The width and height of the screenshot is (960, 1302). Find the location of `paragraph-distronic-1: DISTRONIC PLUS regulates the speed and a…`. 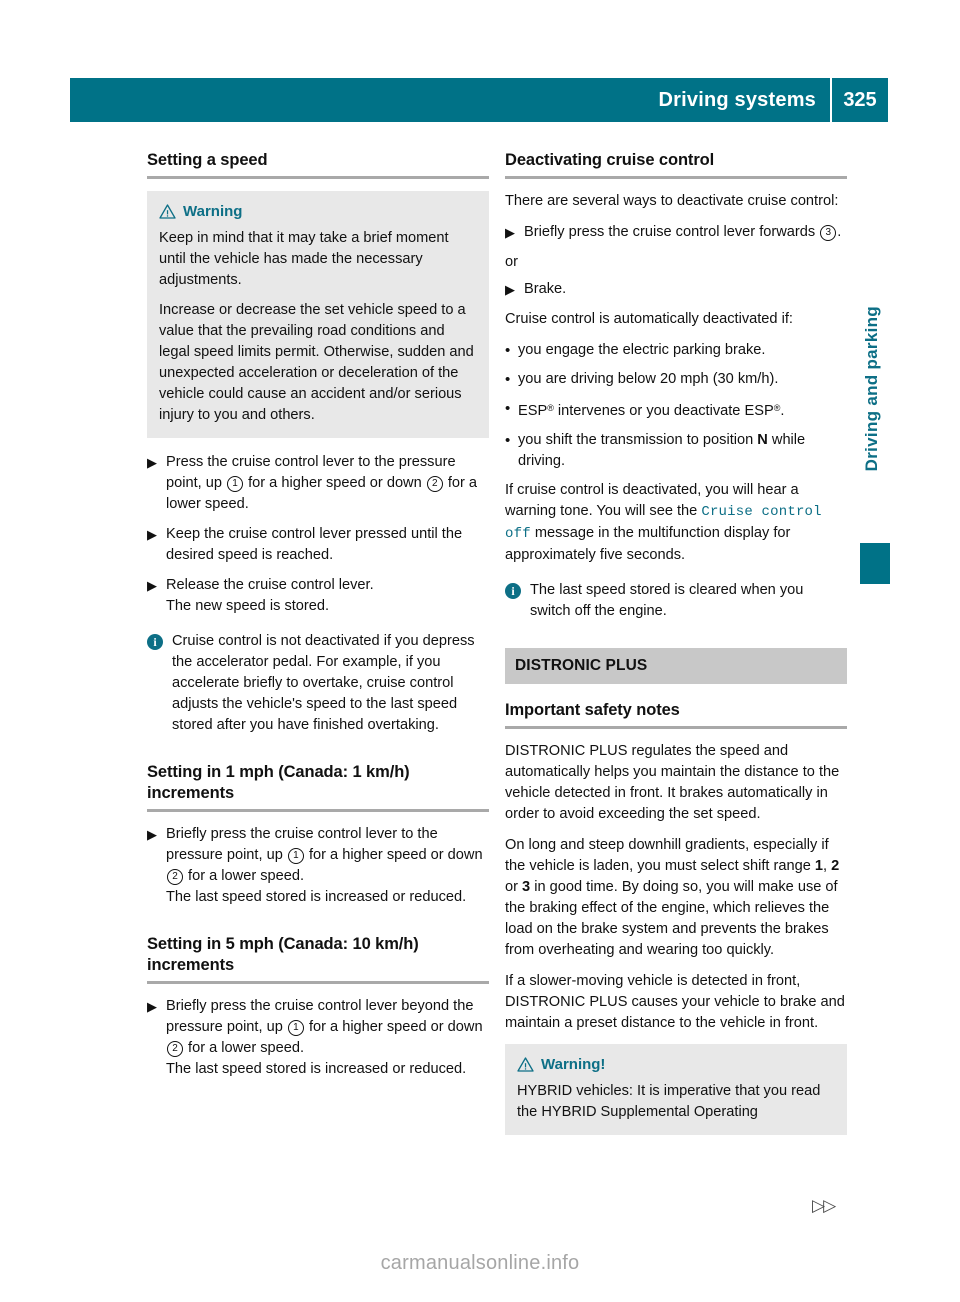

paragraph-distronic-1: DISTRONIC PLUS regulates the speed and a… is located at coordinates (672, 782).